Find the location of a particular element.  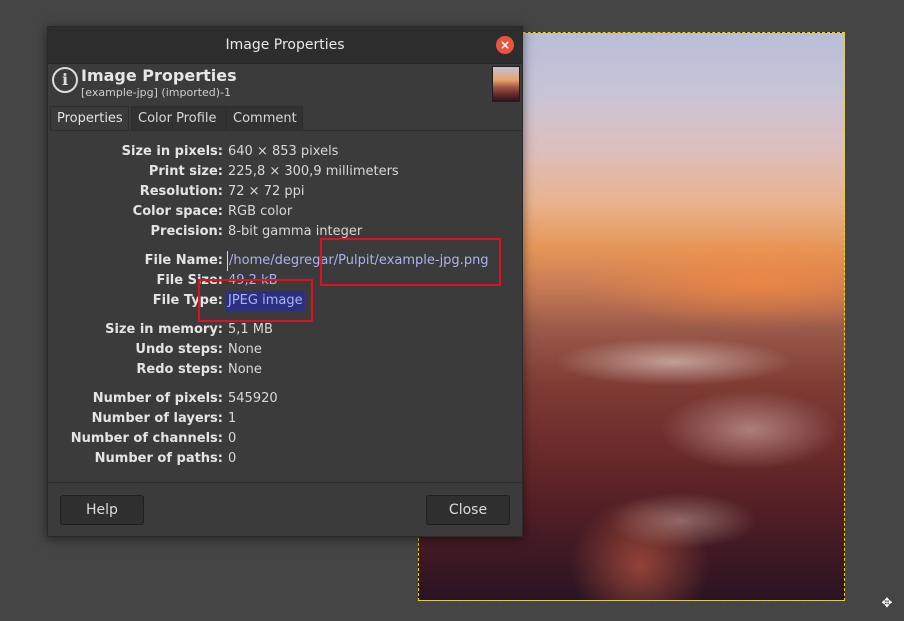

undo-steps-label: Undo steps: is located at coordinates (179, 349).